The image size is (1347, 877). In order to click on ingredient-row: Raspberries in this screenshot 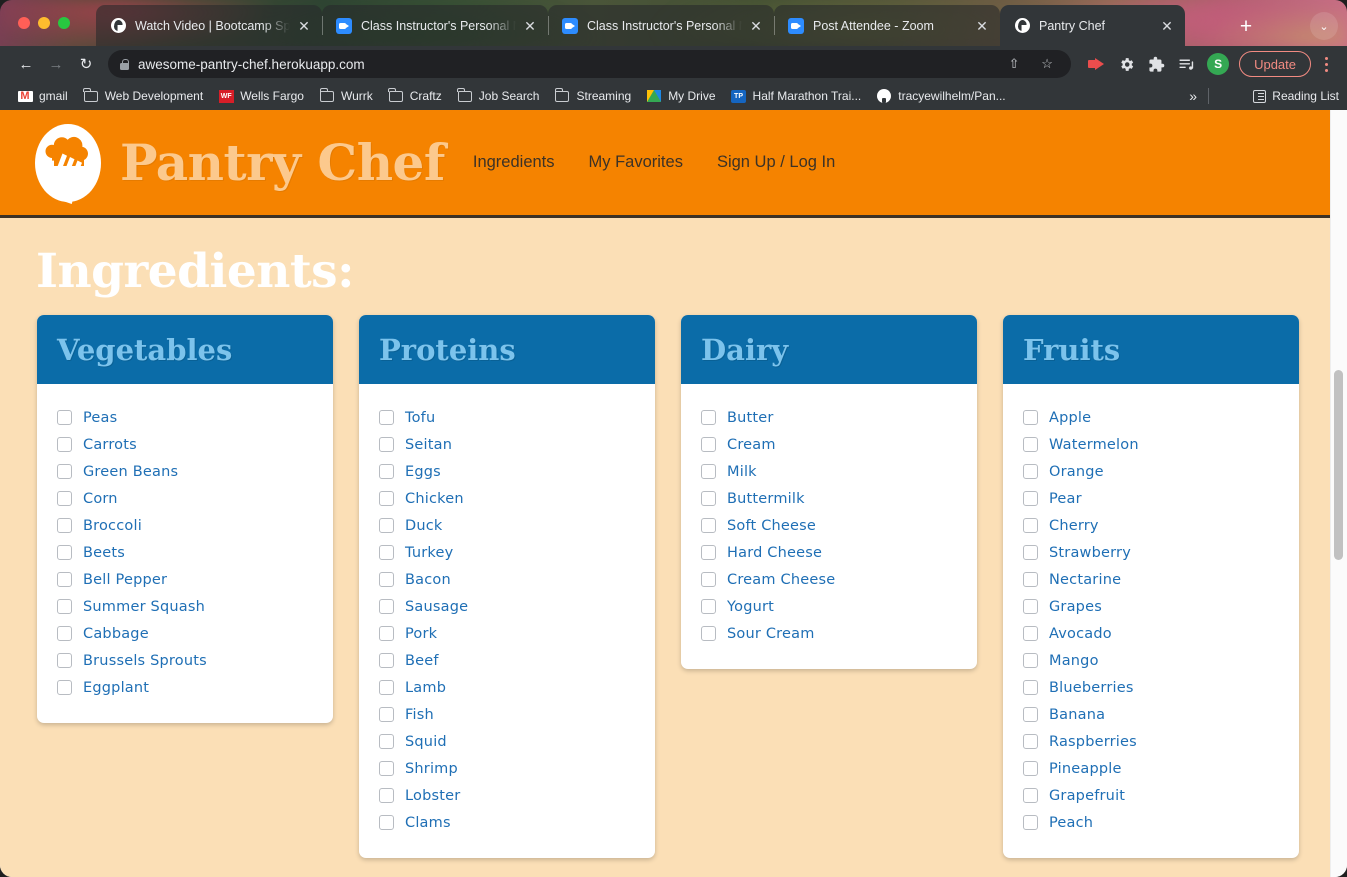, I will do `click(1152, 741)`.